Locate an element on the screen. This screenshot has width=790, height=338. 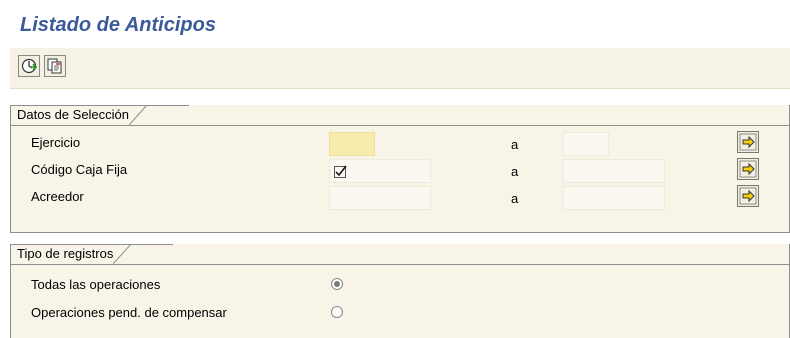
codigo-caja-fija-multiple-selection-button is located at coordinates (748, 169).